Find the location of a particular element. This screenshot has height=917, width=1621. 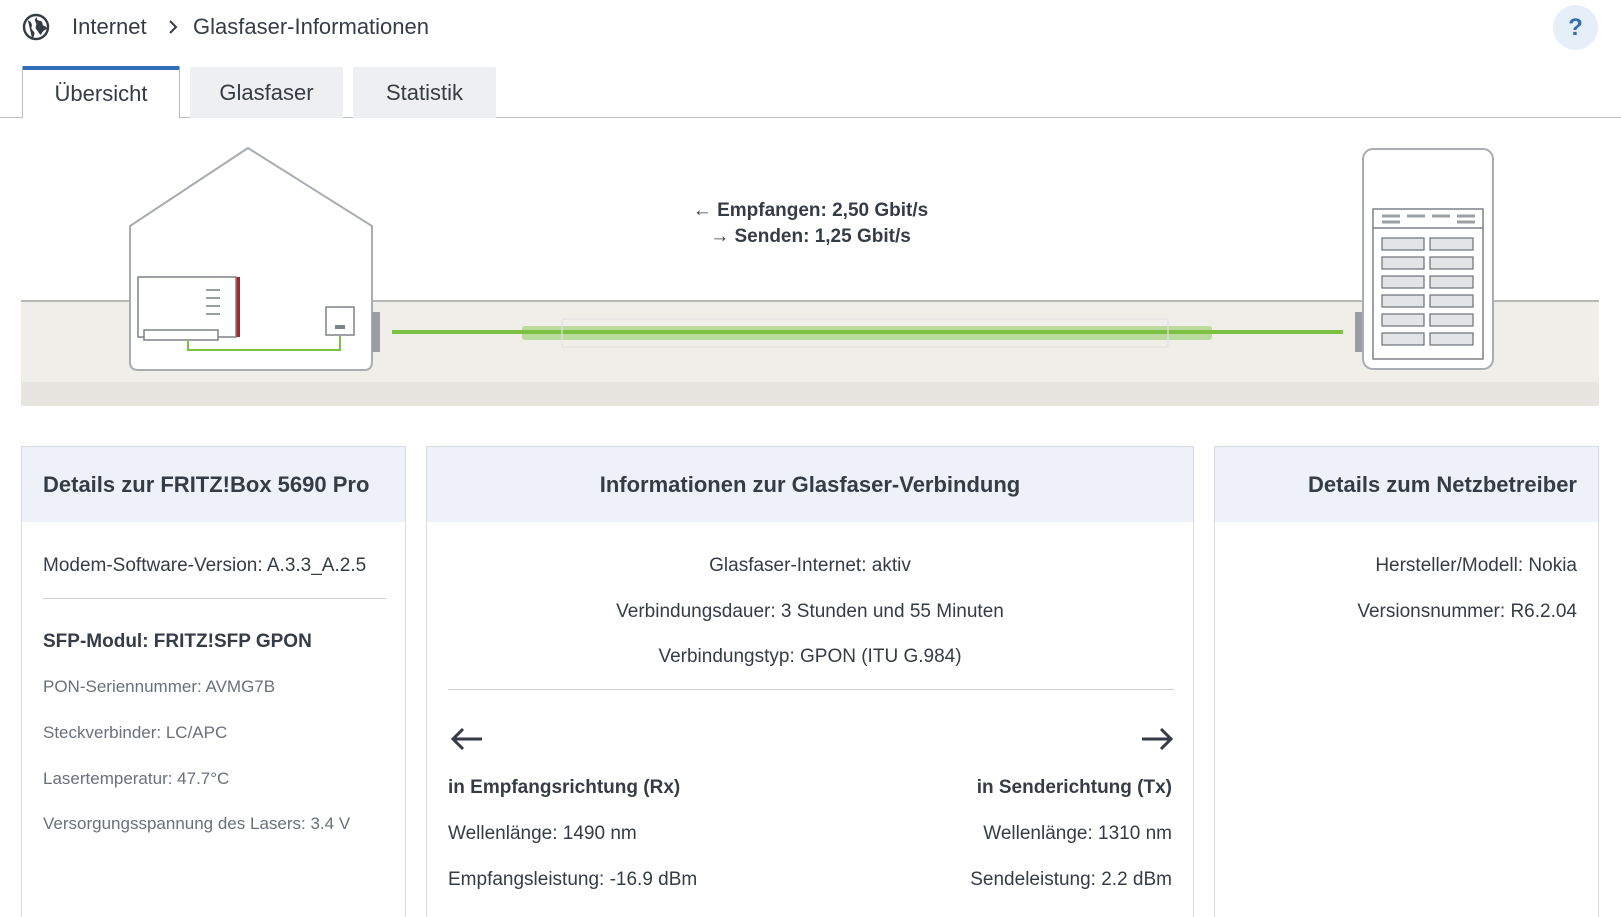

modem-version: Modem-Software-Version: A.3.3_A.2.5 is located at coordinates (205, 565).